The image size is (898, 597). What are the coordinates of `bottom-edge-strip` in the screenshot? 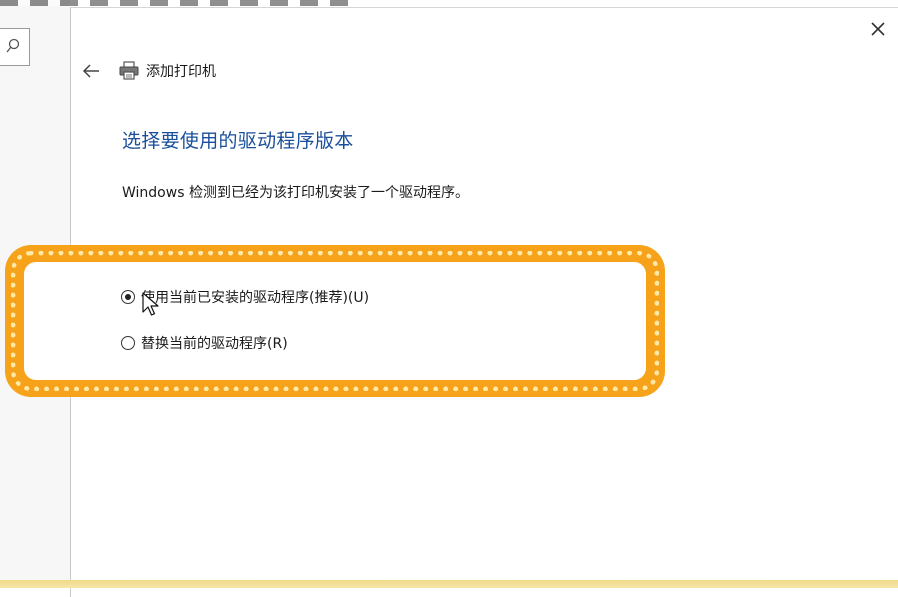 It's located at (449, 584).